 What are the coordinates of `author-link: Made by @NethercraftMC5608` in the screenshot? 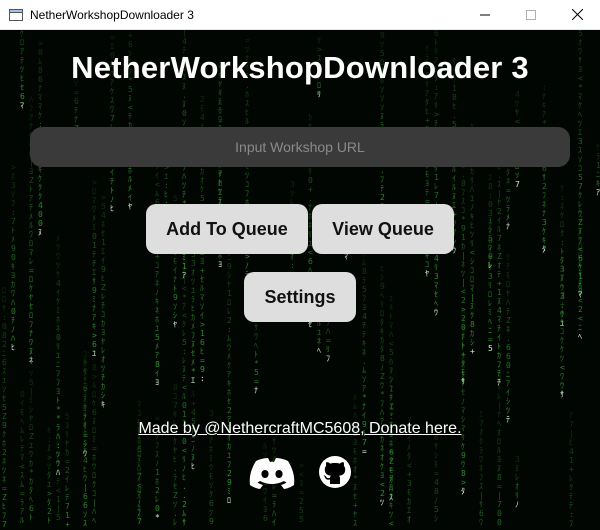 It's located at (249, 428).